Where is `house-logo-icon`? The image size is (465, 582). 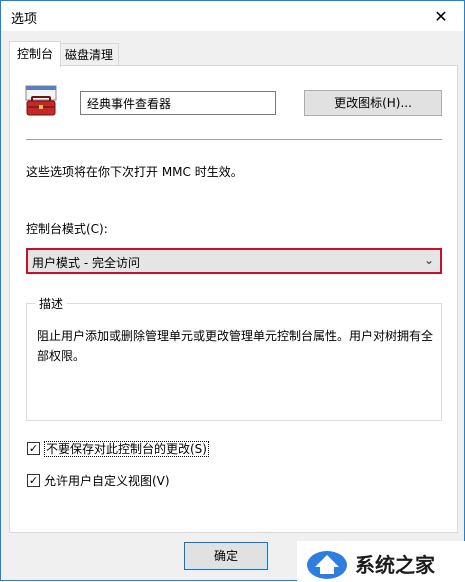 house-logo-icon is located at coordinates (327, 565).